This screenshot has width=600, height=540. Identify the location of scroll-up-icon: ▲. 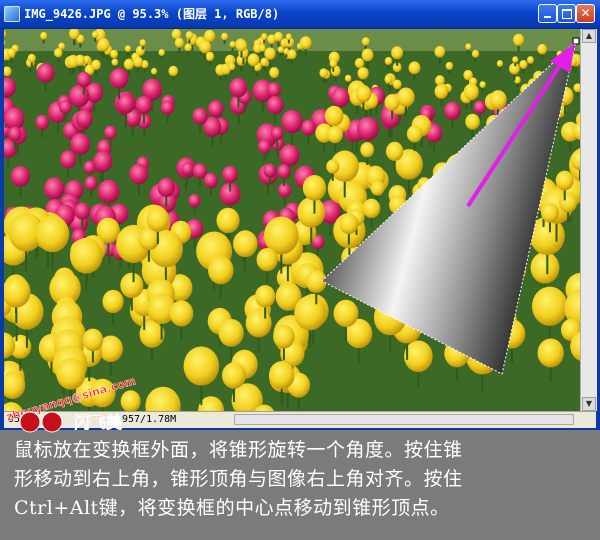
(589, 36).